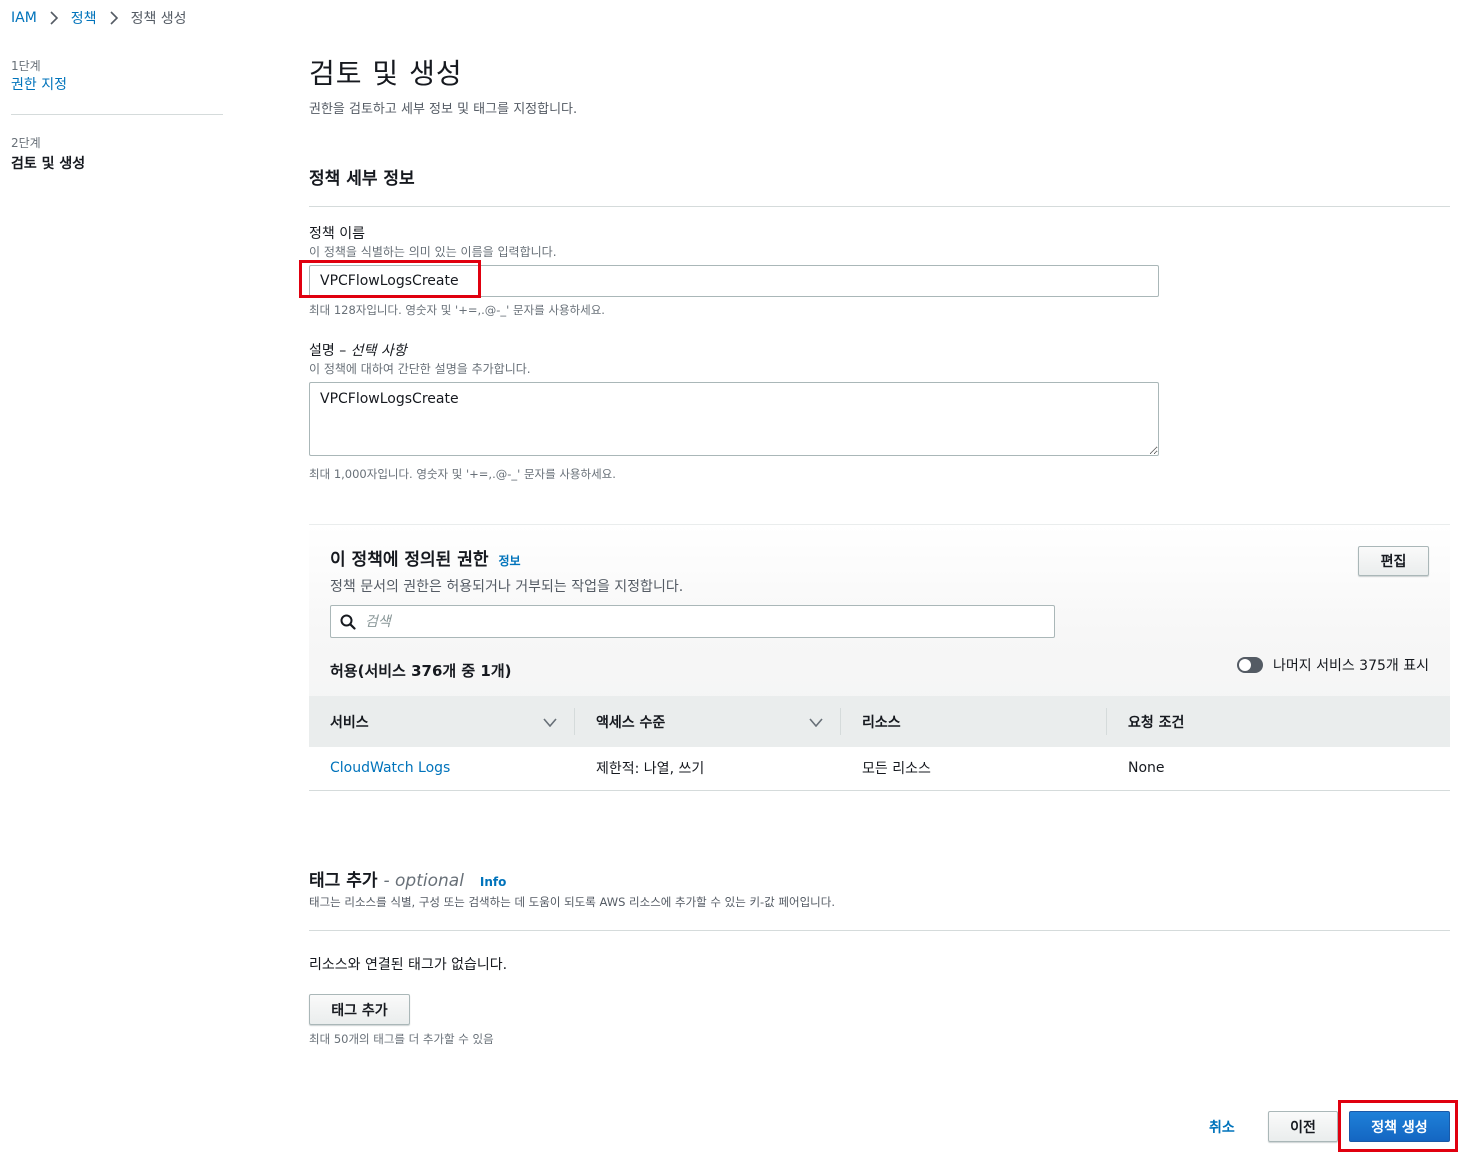 This screenshot has width=1460, height=1156. What do you see at coordinates (26, 66) in the screenshot?
I see `step-1-number: 1단계` at bounding box center [26, 66].